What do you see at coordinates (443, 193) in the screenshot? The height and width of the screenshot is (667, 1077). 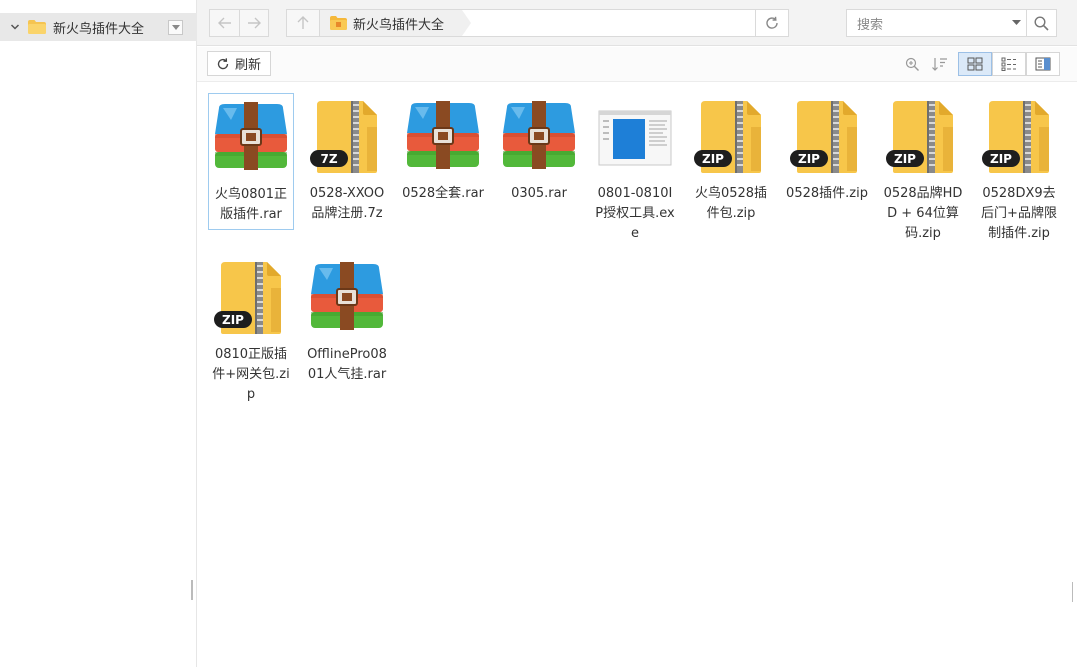 I see `file-name: 0528全套.rar` at bounding box center [443, 193].